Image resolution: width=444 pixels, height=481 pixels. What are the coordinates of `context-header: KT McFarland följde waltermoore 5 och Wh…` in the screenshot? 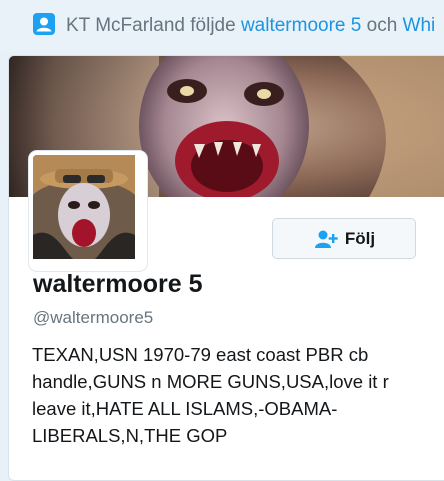 It's located at (222, 26).